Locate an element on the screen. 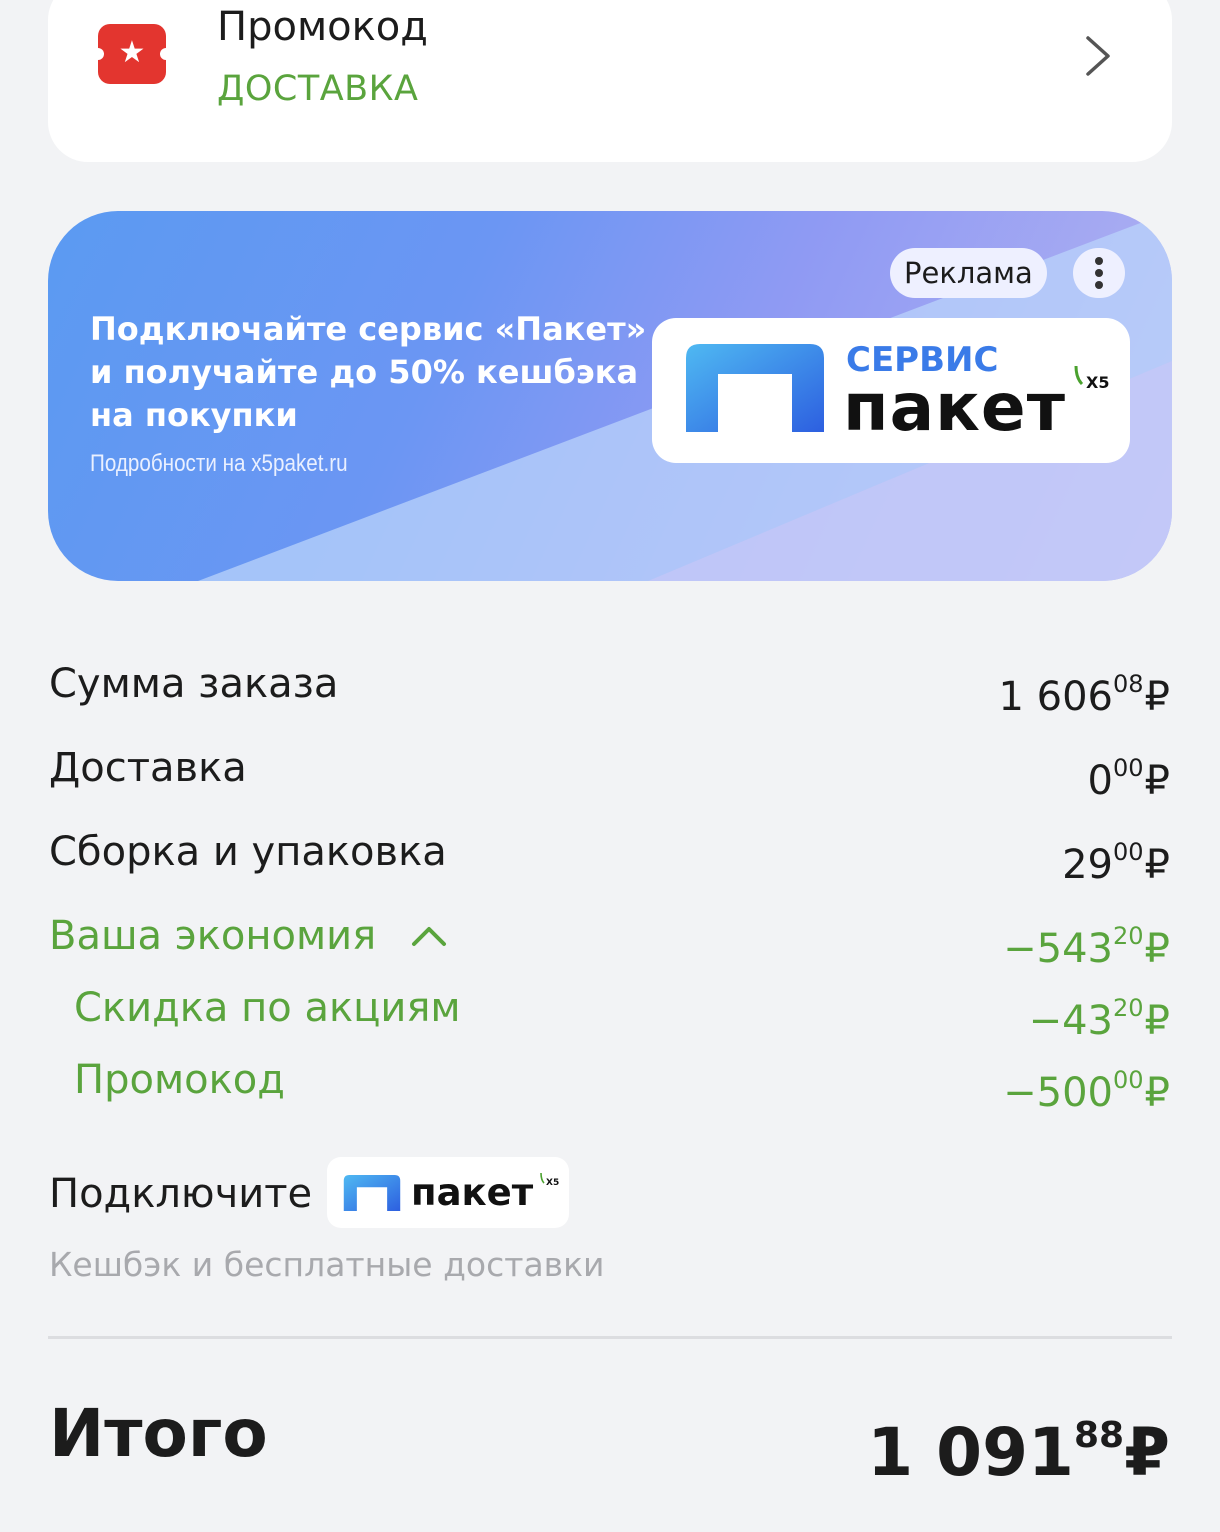  delivery-value: 000₽ is located at coordinates (1128, 779).